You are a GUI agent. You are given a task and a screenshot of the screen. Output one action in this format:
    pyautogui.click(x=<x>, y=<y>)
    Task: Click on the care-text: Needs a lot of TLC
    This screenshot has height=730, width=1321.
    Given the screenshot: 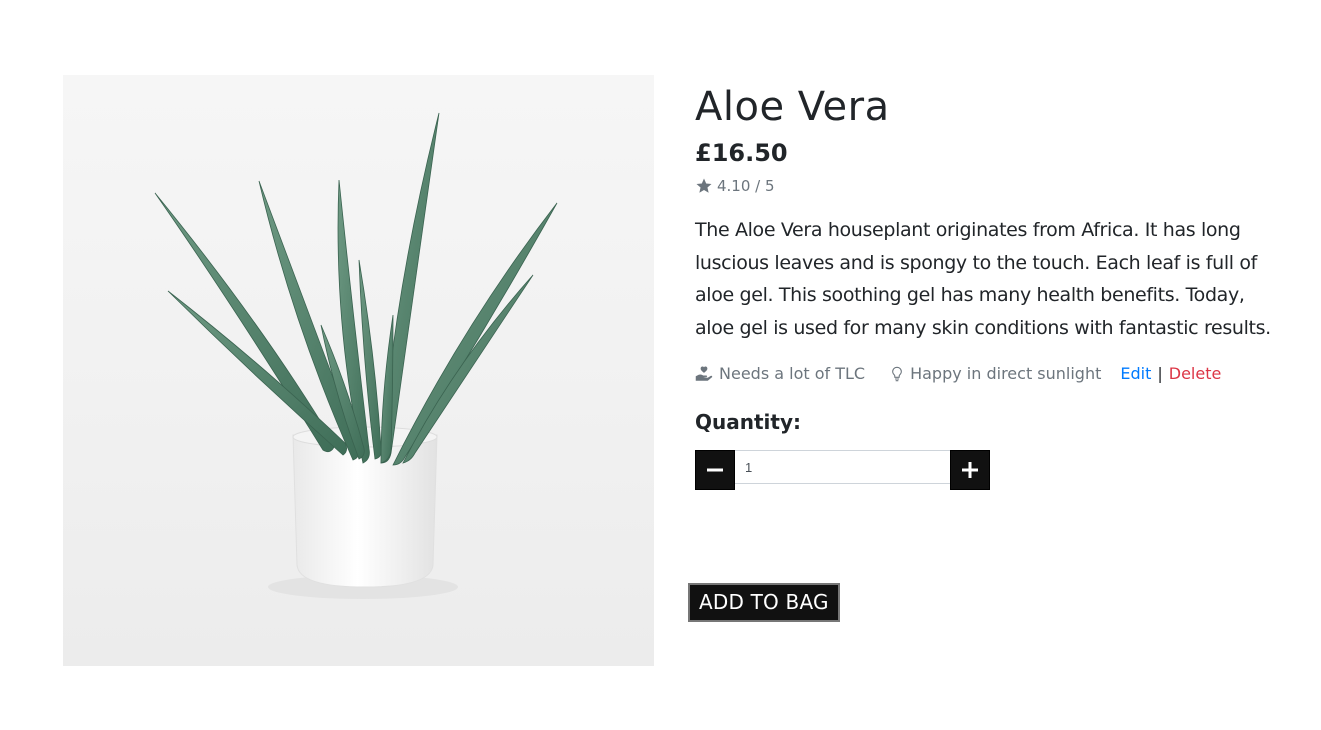 What is the action you would take?
    pyautogui.click(x=792, y=373)
    